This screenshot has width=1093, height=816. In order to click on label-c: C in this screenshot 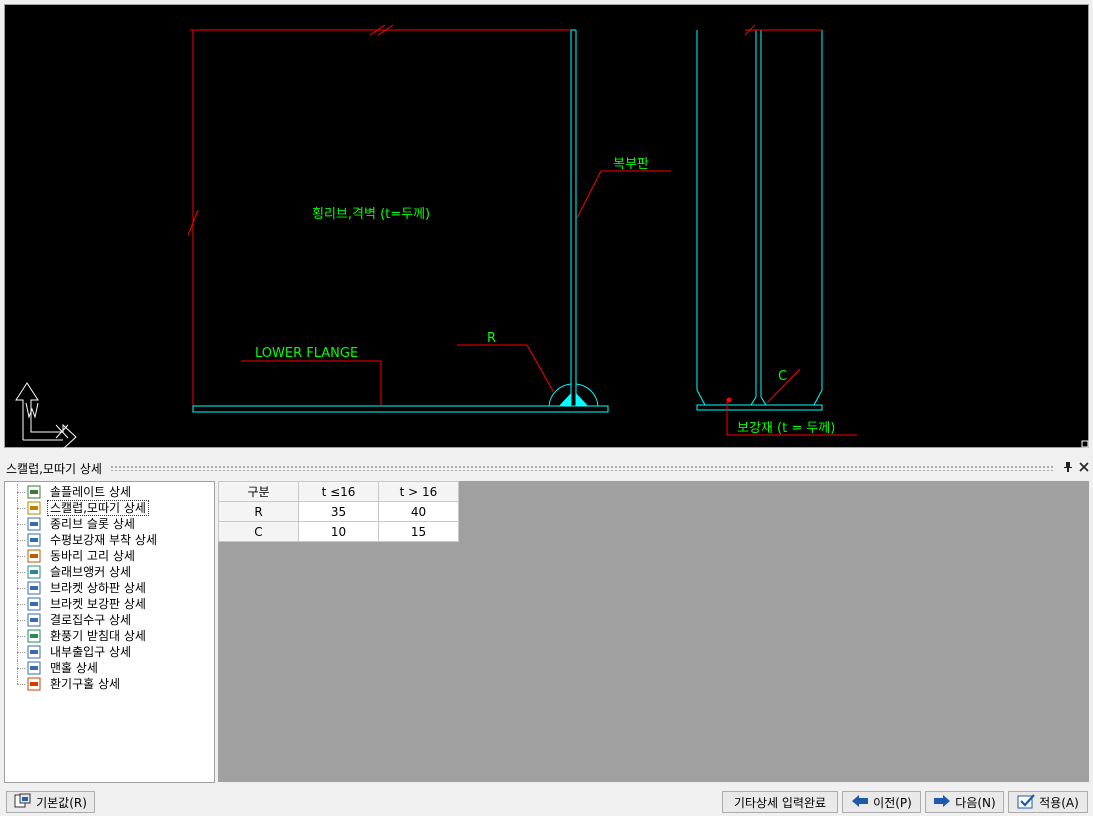, I will do `click(782, 376)`.